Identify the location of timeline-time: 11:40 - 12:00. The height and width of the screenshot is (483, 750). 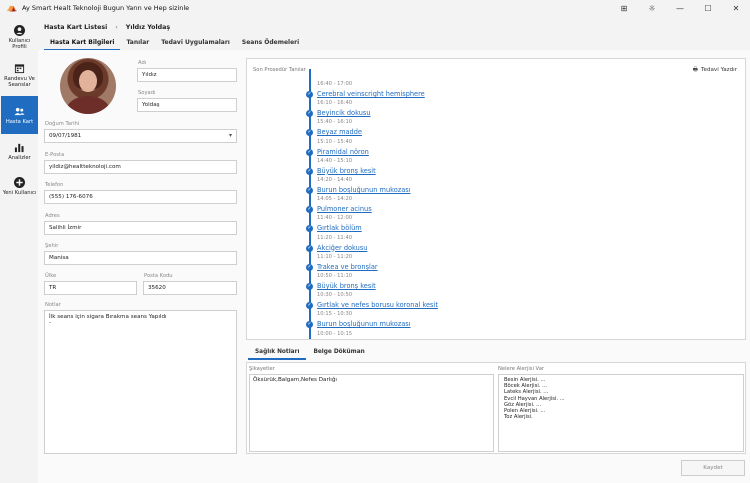
(335, 218).